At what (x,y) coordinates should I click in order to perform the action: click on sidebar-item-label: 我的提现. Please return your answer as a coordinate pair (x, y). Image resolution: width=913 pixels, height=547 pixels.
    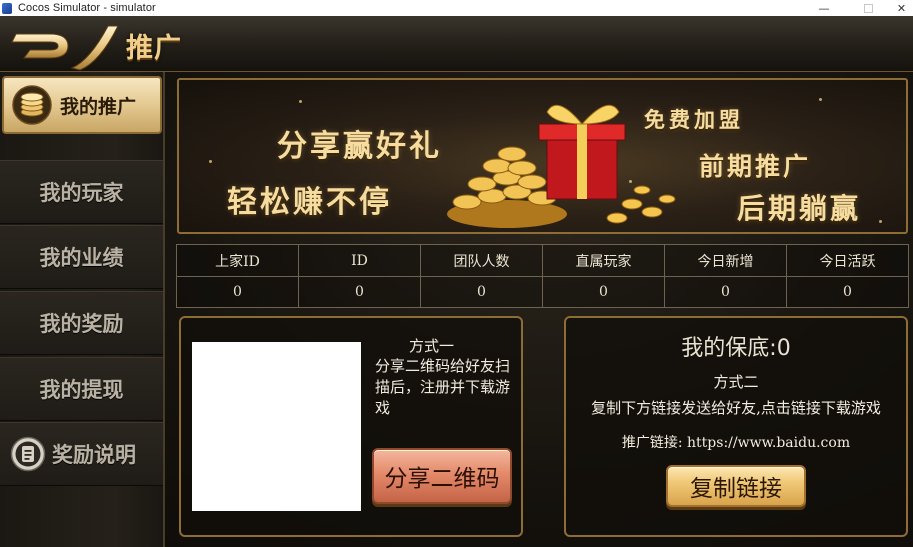
    Looking at the image, I should click on (81, 390).